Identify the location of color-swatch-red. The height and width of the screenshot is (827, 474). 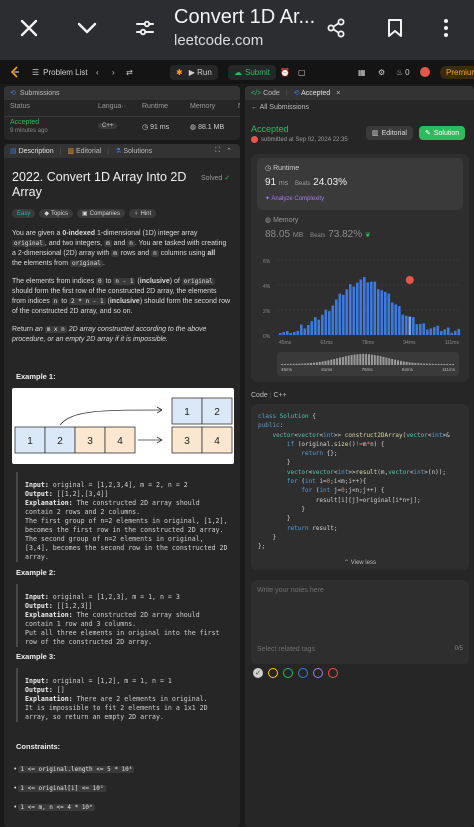
(333, 673).